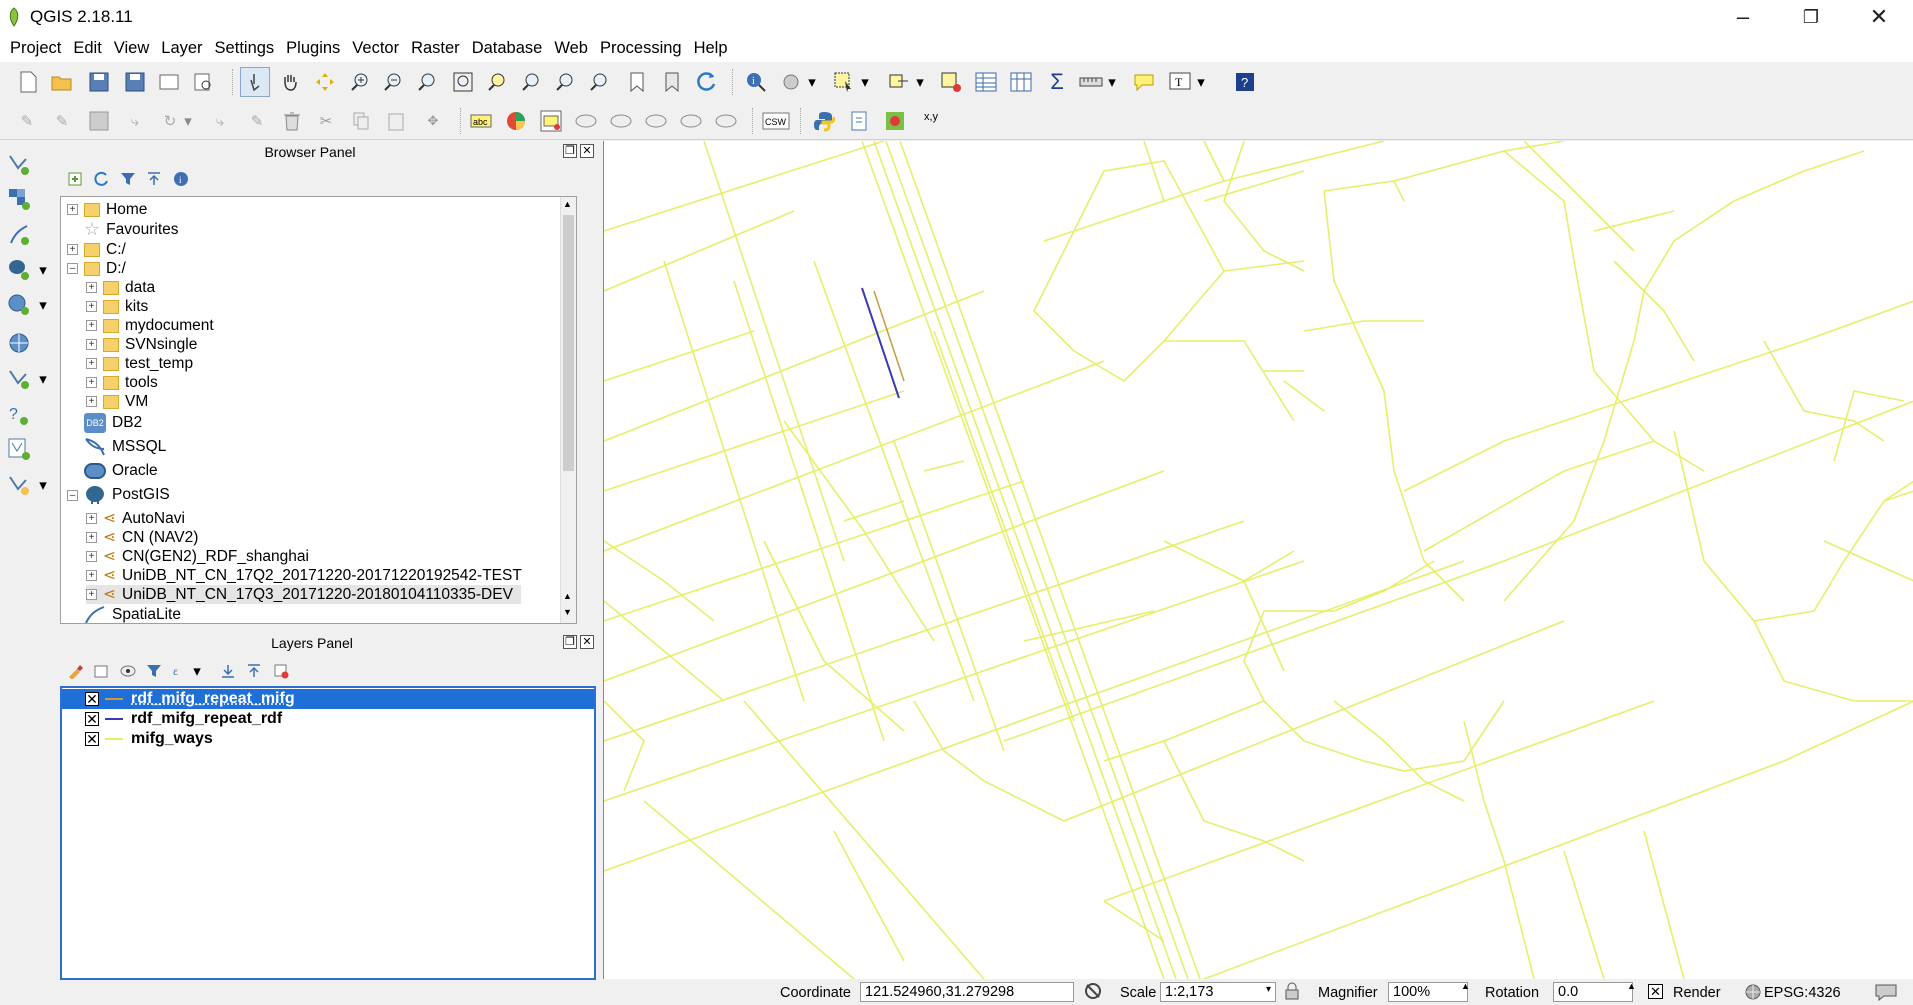 The image size is (1913, 1005). I want to click on properties-info-icon: i, so click(181, 179).